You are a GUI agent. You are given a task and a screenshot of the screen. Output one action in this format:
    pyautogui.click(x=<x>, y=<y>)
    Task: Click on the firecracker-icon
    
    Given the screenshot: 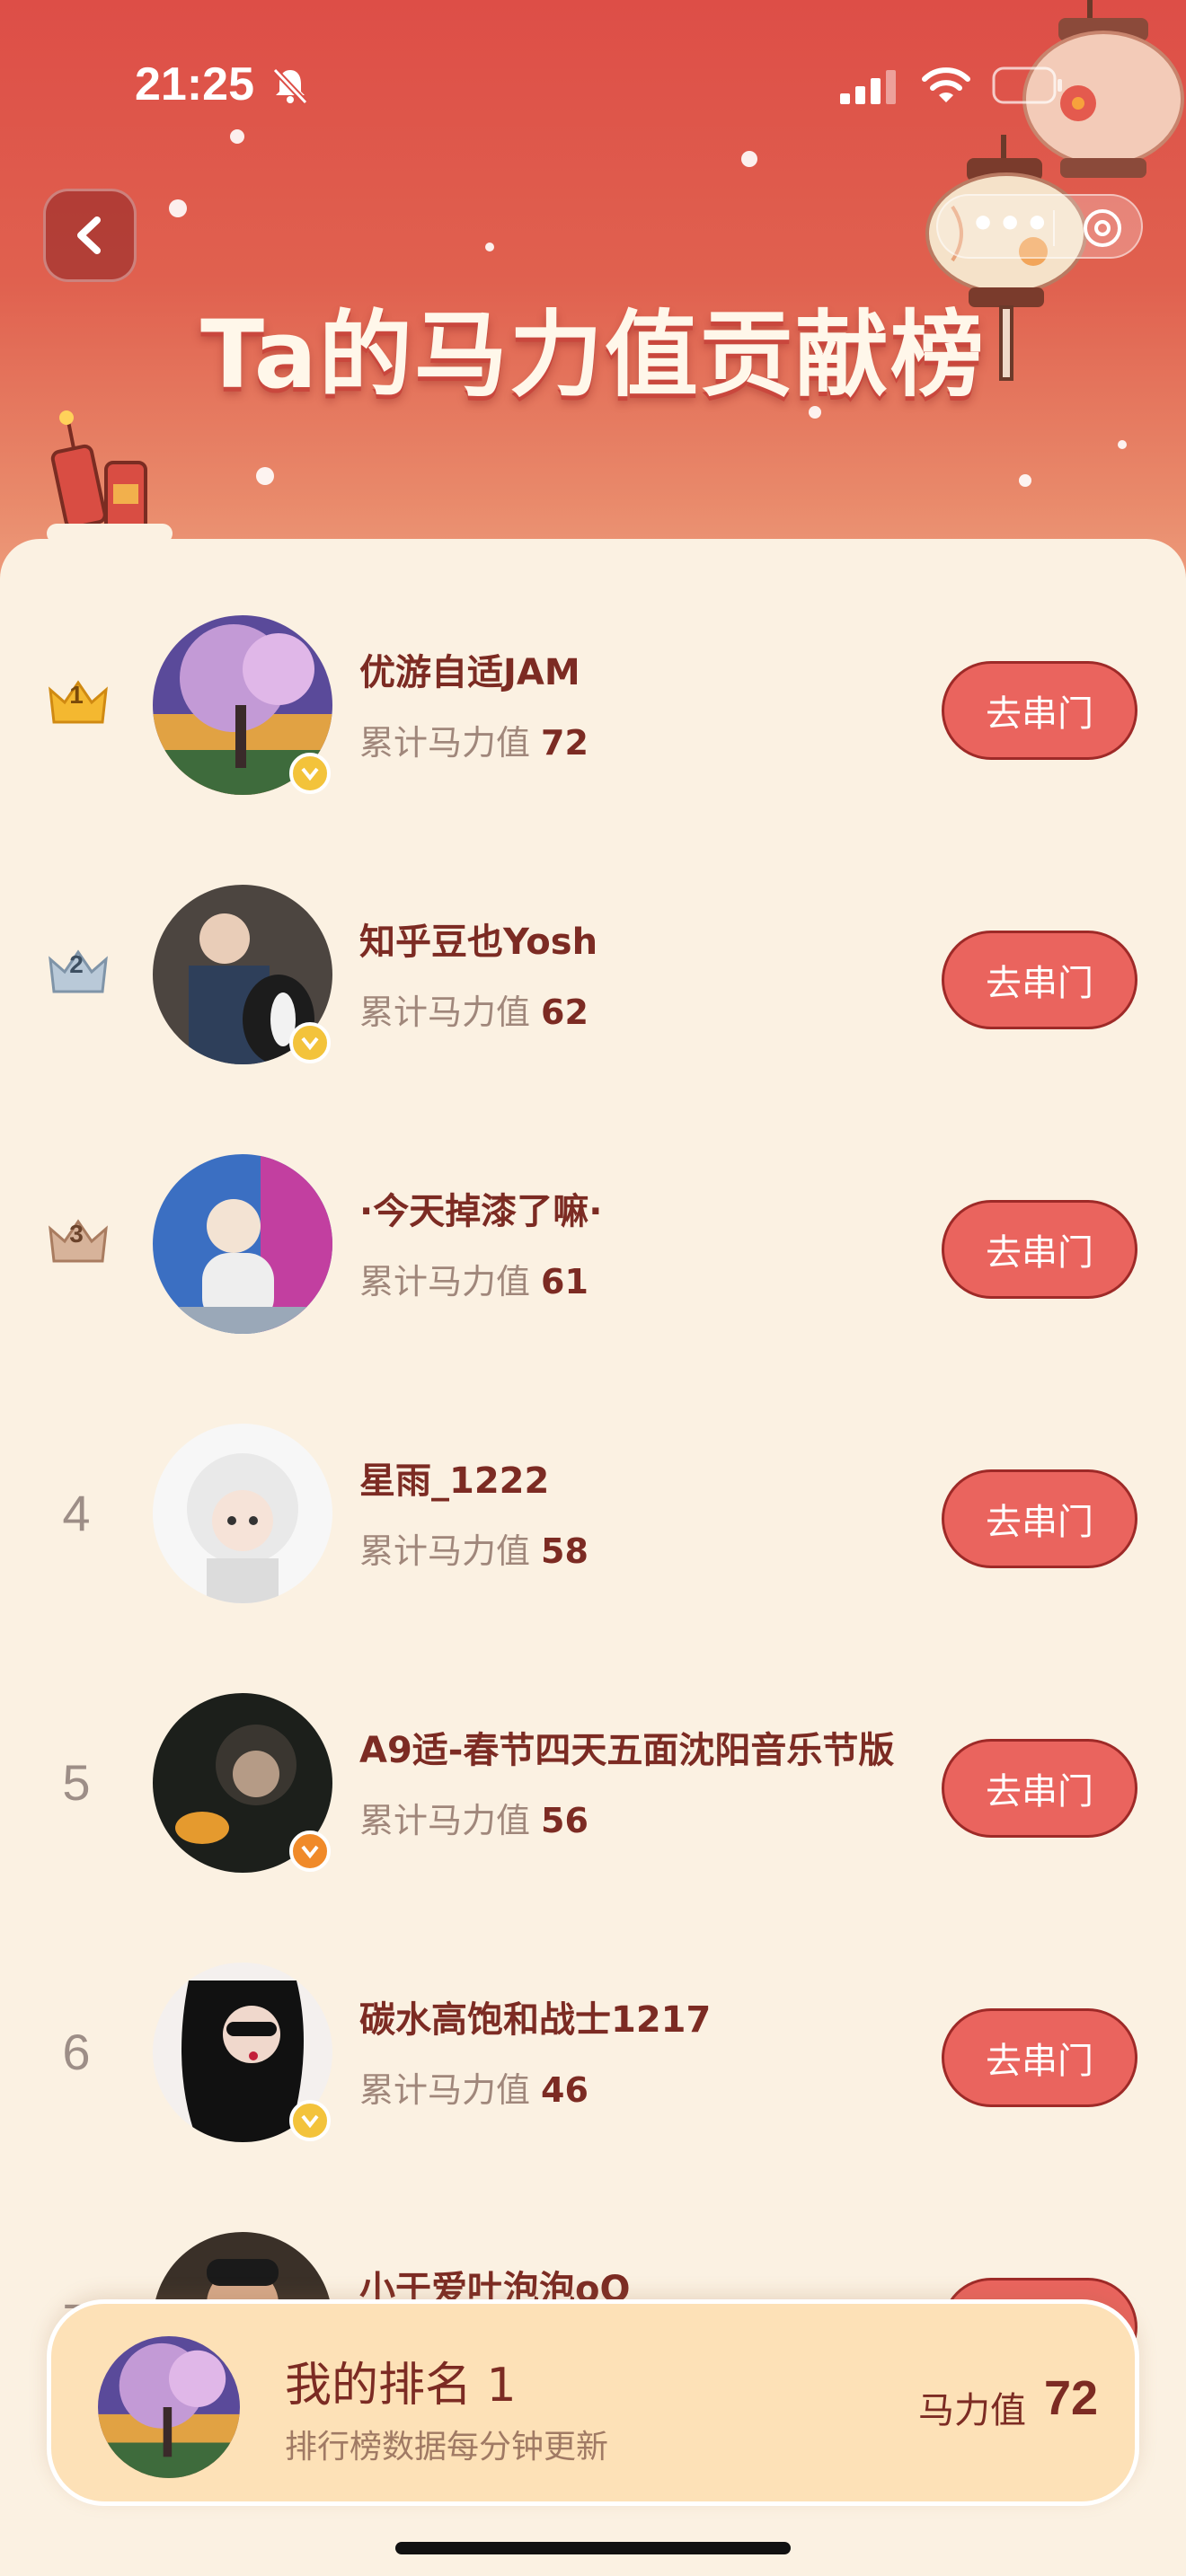 What is the action you would take?
    pyautogui.click(x=110, y=476)
    